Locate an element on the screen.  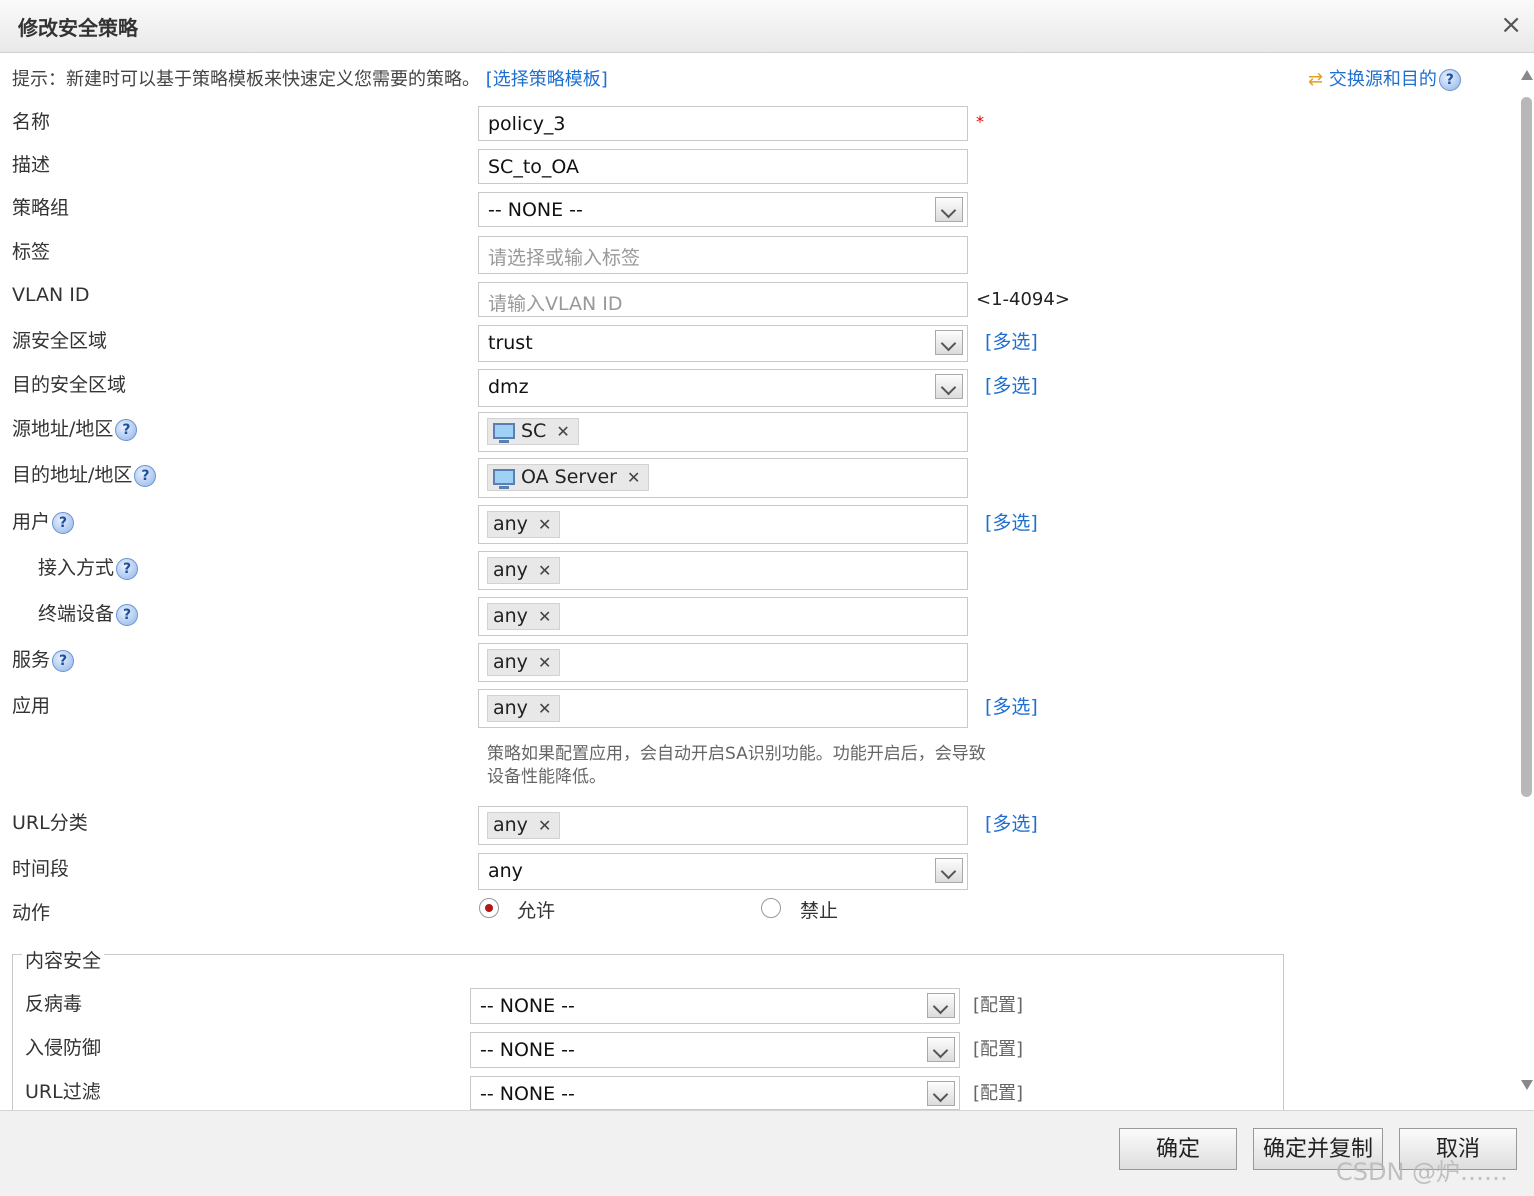
antivirus-value: -- NONE -- is located at coordinates (527, 1006).